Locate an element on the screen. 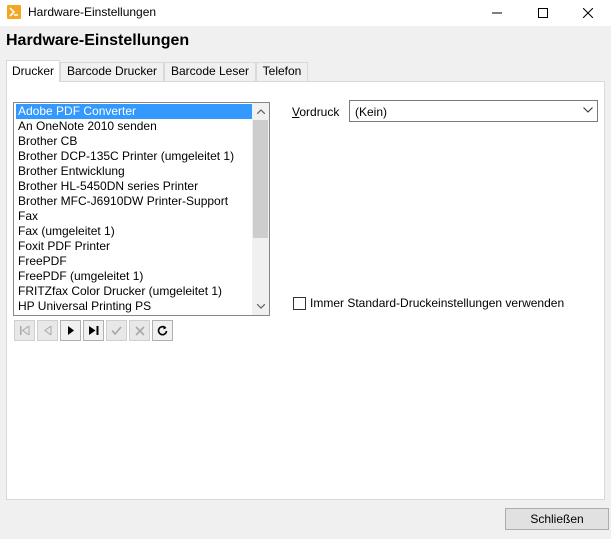  printer-list-item: An OneNote 2010 senden is located at coordinates (134, 126).